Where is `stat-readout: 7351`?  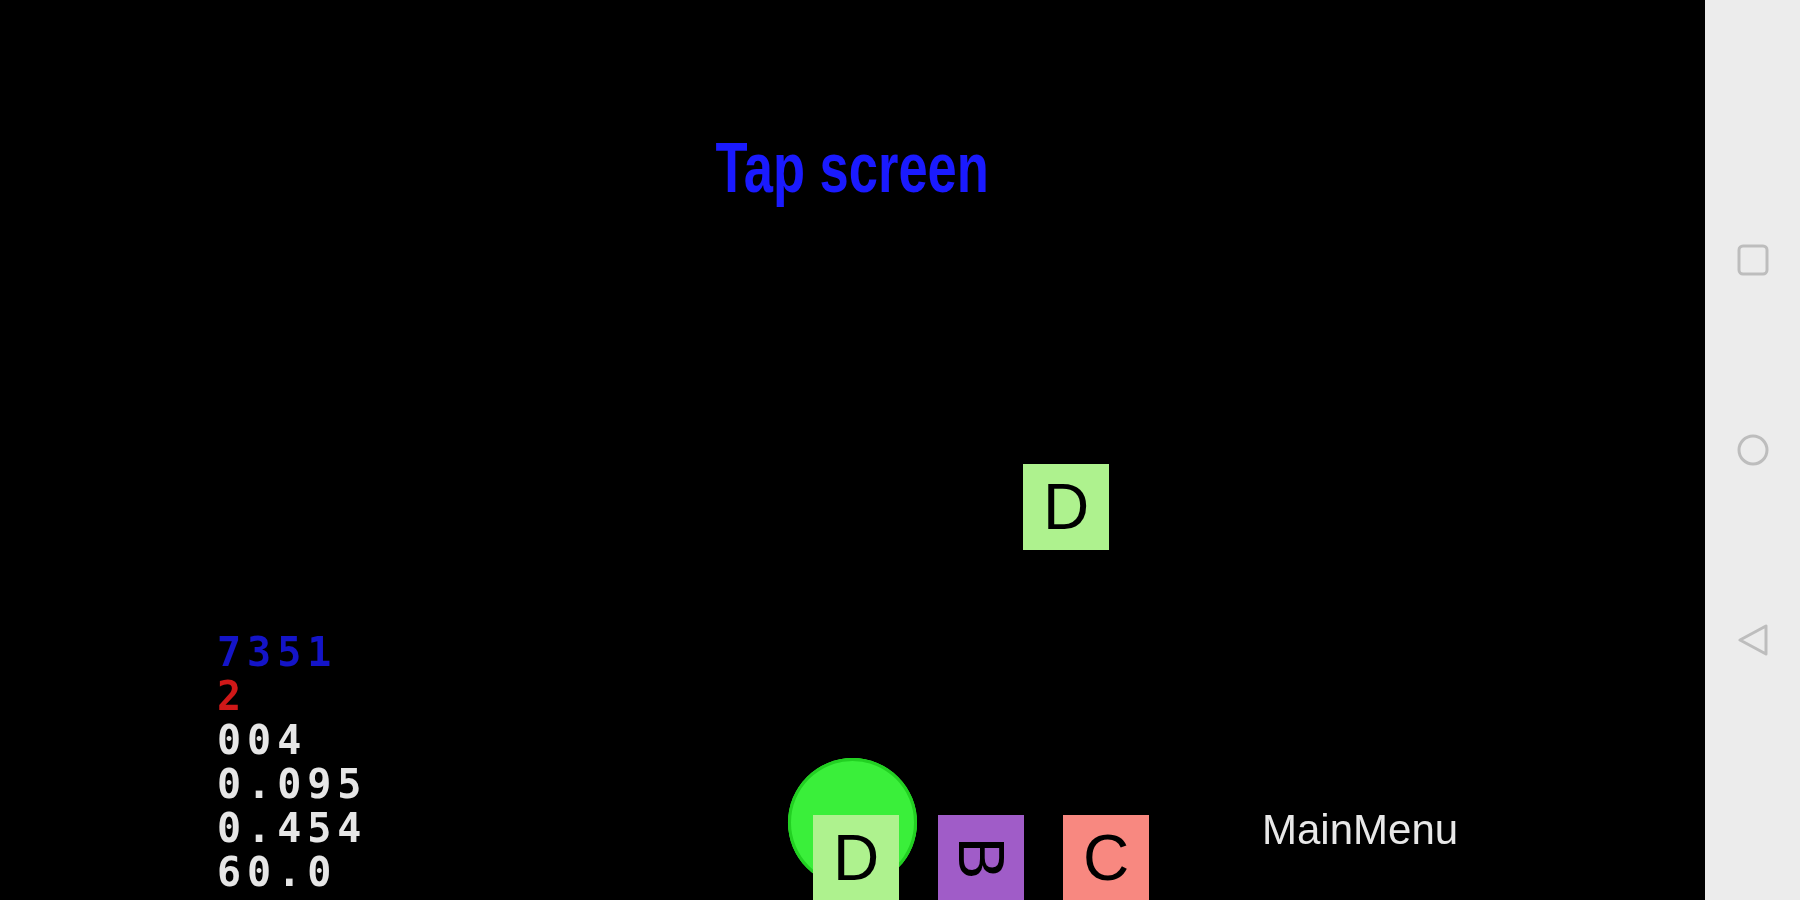
stat-readout: 7351 is located at coordinates (277, 652).